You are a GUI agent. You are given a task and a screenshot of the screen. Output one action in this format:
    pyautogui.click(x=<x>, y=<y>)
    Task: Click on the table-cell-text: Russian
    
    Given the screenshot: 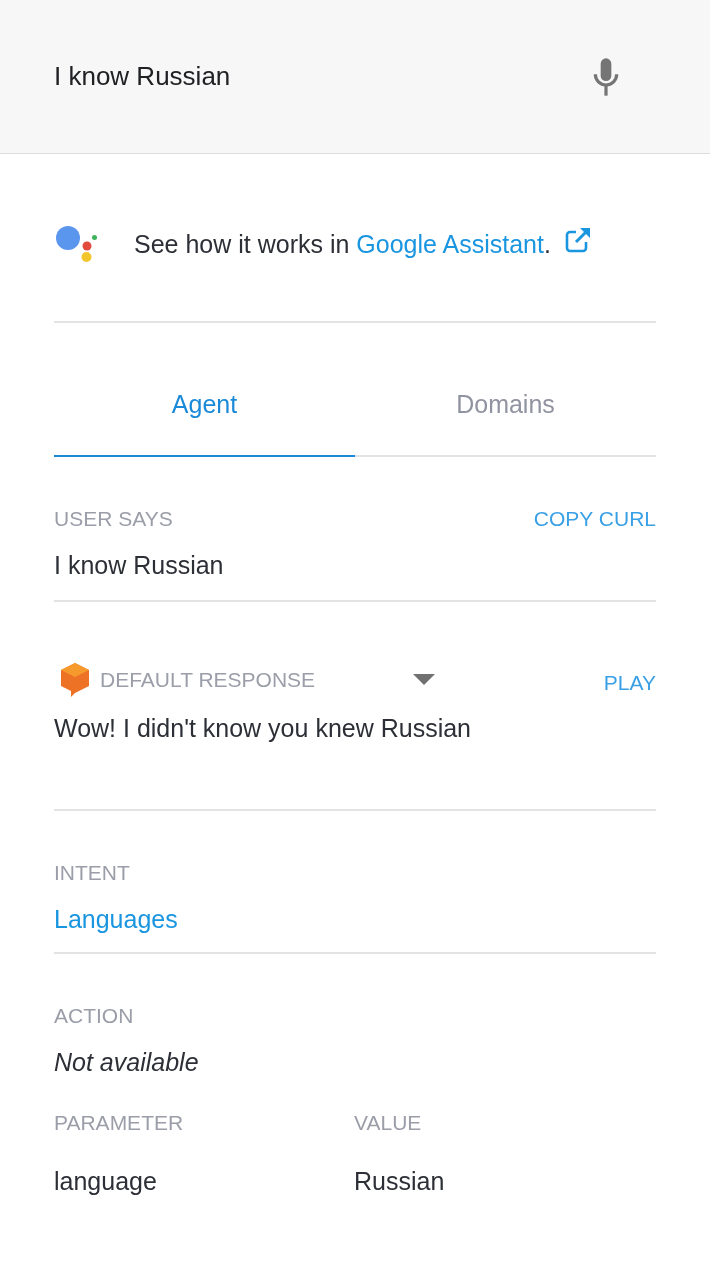 What is the action you would take?
    pyautogui.click(x=400, y=1181)
    